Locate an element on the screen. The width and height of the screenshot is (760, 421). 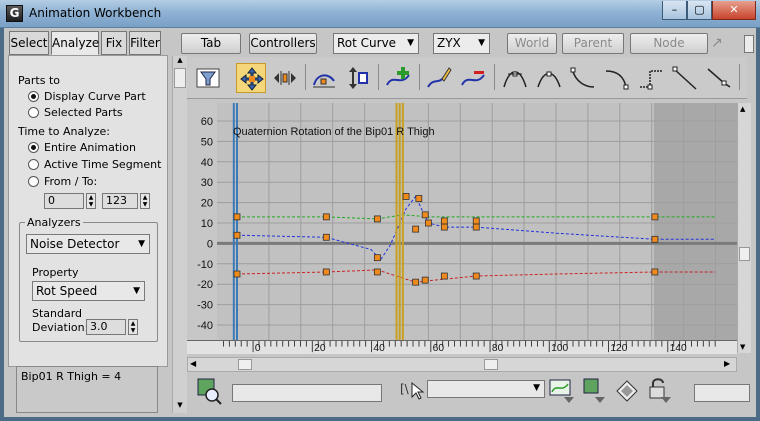
horizontal-scroll-thumb-left is located at coordinates (245, 364).